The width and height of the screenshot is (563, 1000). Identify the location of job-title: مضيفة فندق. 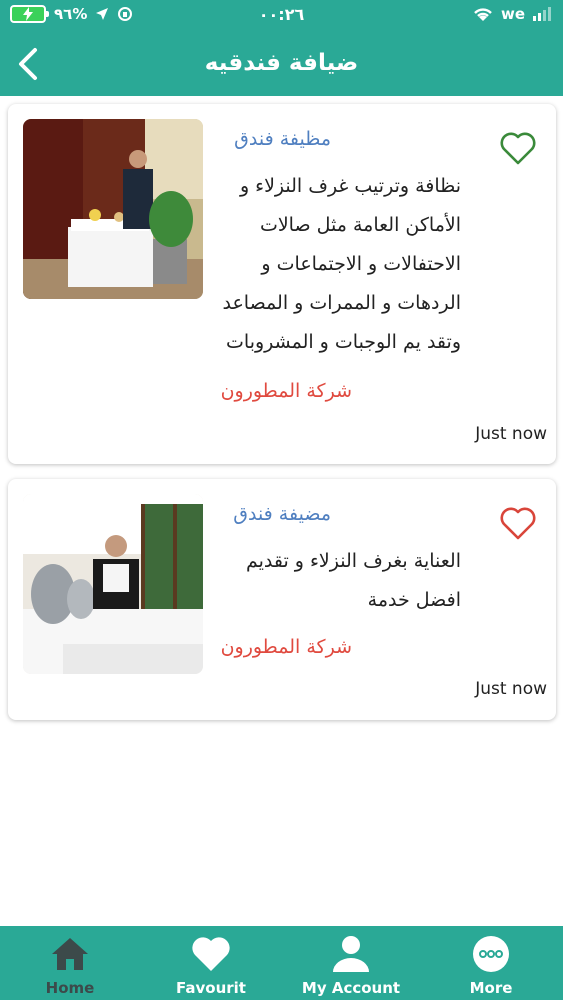
(282, 514).